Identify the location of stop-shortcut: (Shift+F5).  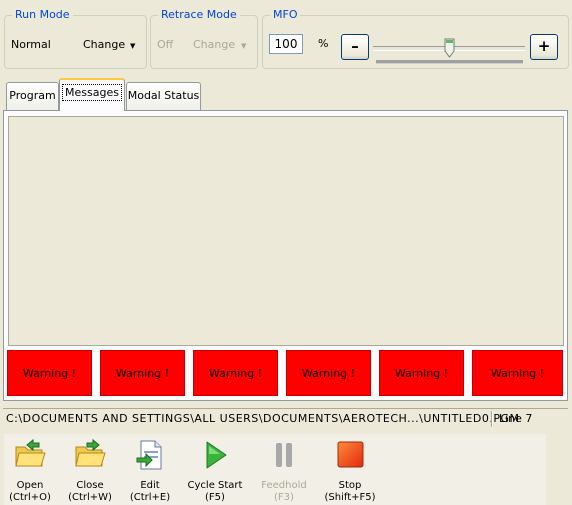
(350, 497).